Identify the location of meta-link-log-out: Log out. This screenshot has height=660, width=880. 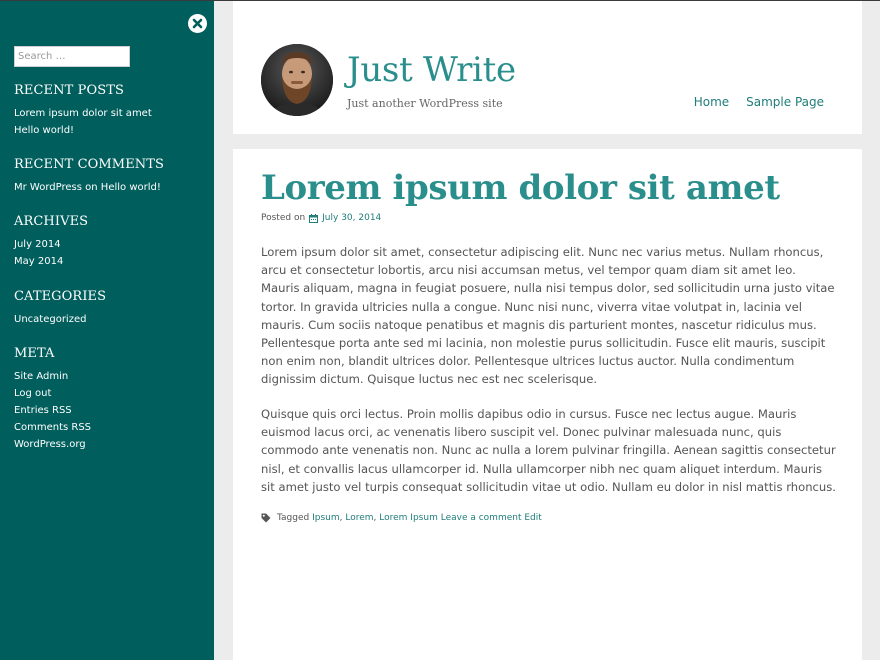
(32, 393).